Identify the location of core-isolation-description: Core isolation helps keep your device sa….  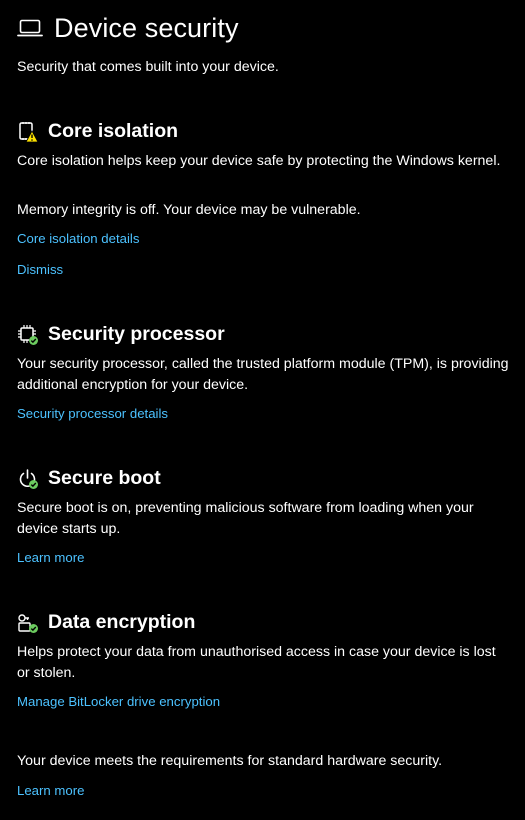
(259, 161).